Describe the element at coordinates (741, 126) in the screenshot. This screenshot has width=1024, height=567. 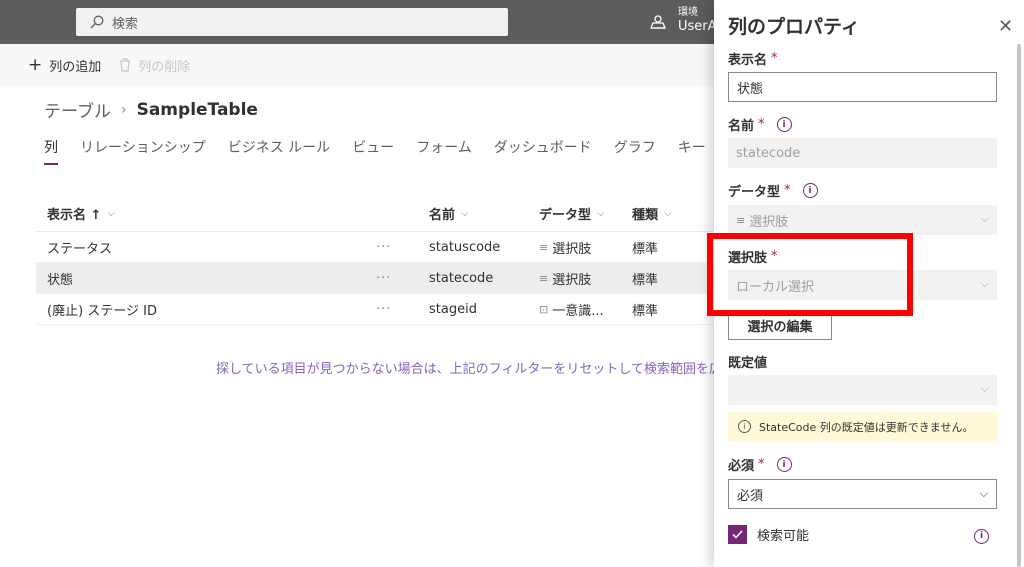
I see `name-label-text: 名前` at that location.